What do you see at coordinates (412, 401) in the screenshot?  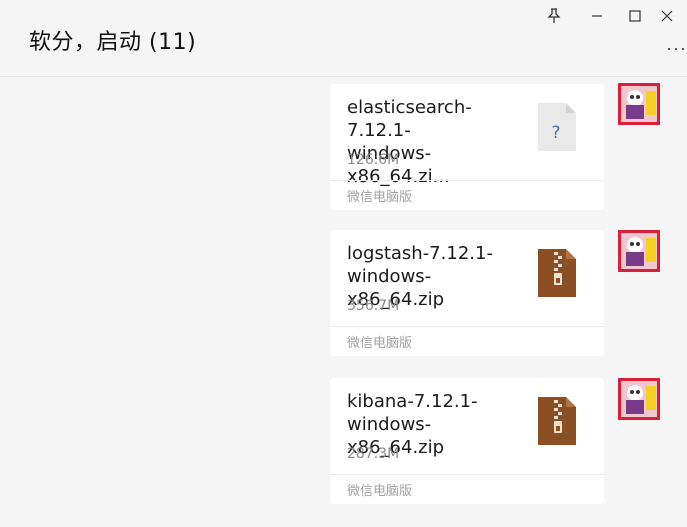 I see `file-name-line: kibana-7.12.1-` at bounding box center [412, 401].